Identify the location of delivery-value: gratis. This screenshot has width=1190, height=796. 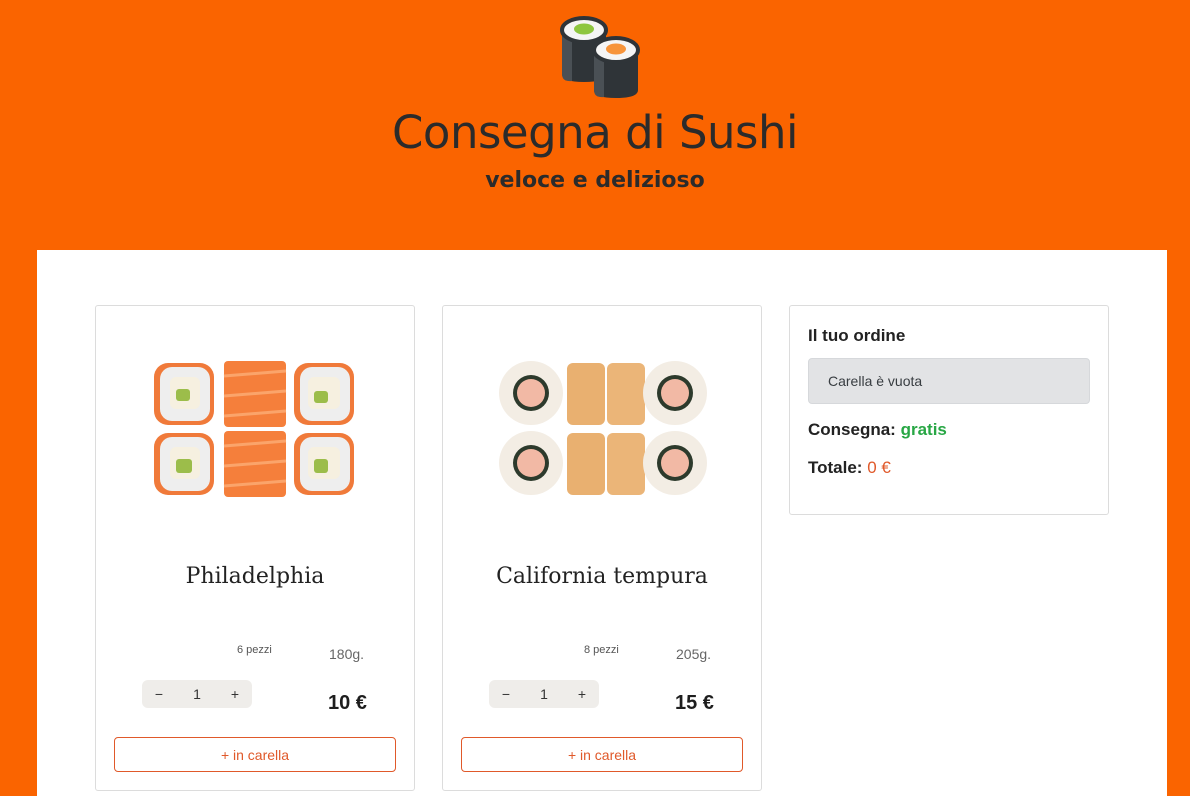
(923, 429).